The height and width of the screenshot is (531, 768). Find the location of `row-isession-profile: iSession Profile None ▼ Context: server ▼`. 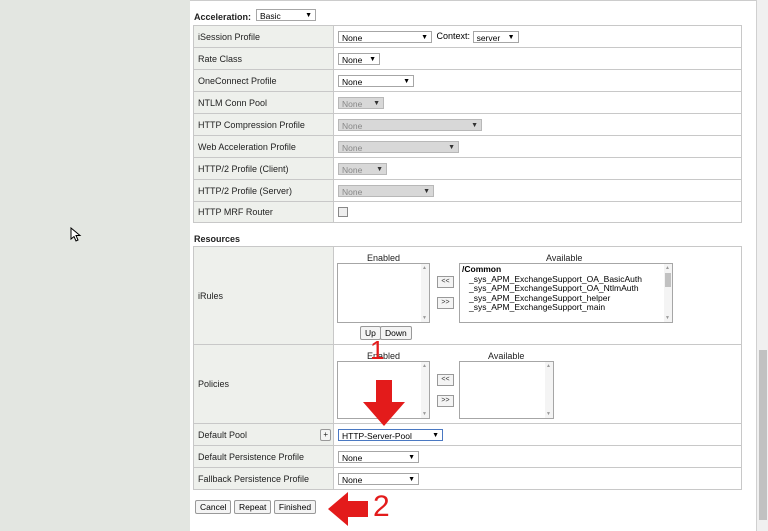

row-isession-profile: iSession Profile None ▼ Context: server ▼ is located at coordinates (467, 36).